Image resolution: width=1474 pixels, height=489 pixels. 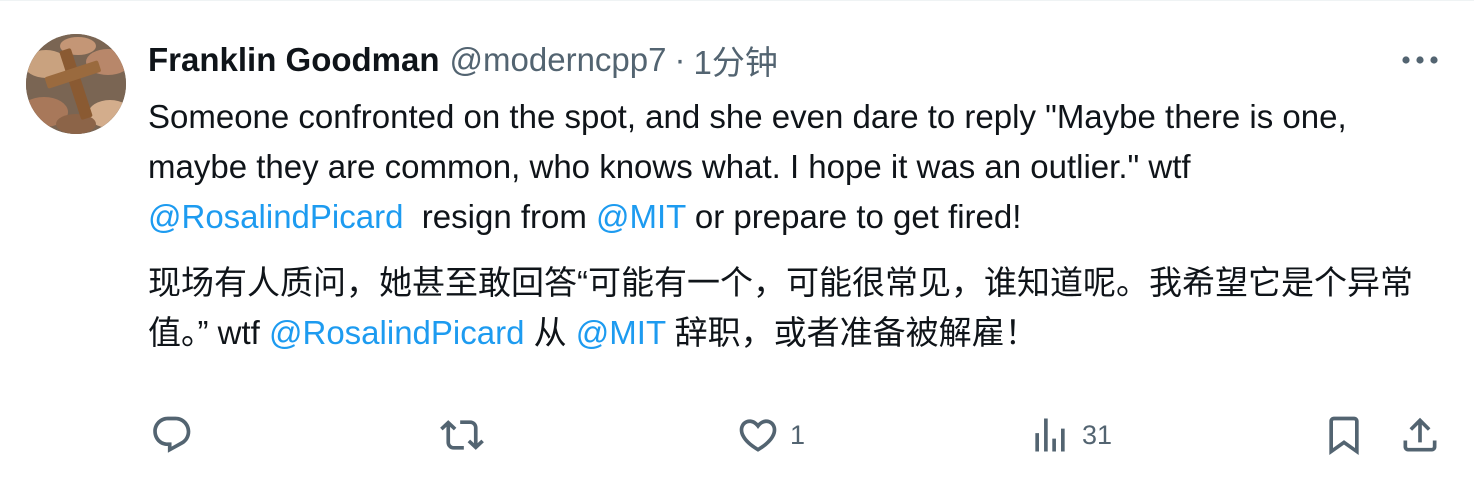 I want to click on text-segment: or prepare to get fired!, so click(x=853, y=216).